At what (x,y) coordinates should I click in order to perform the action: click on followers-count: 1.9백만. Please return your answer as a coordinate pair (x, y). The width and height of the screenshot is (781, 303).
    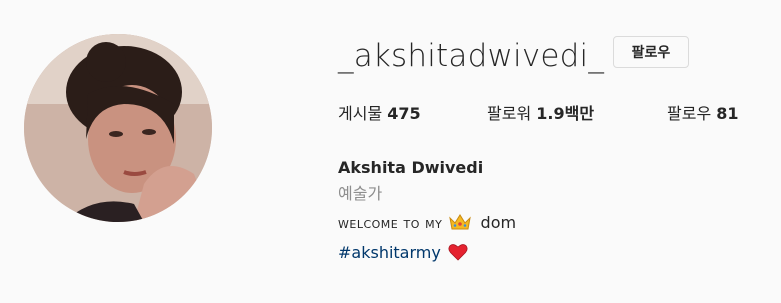
    Looking at the image, I should click on (565, 113).